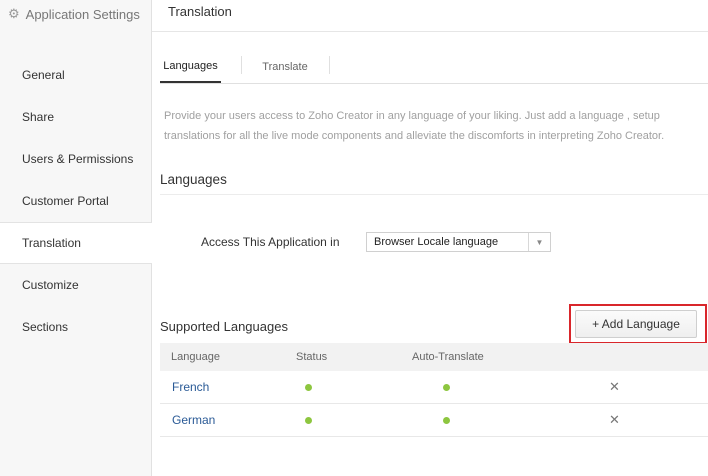 This screenshot has height=476, width=708. What do you see at coordinates (75, 117) in the screenshot?
I see `sidebar-item-share: Share` at bounding box center [75, 117].